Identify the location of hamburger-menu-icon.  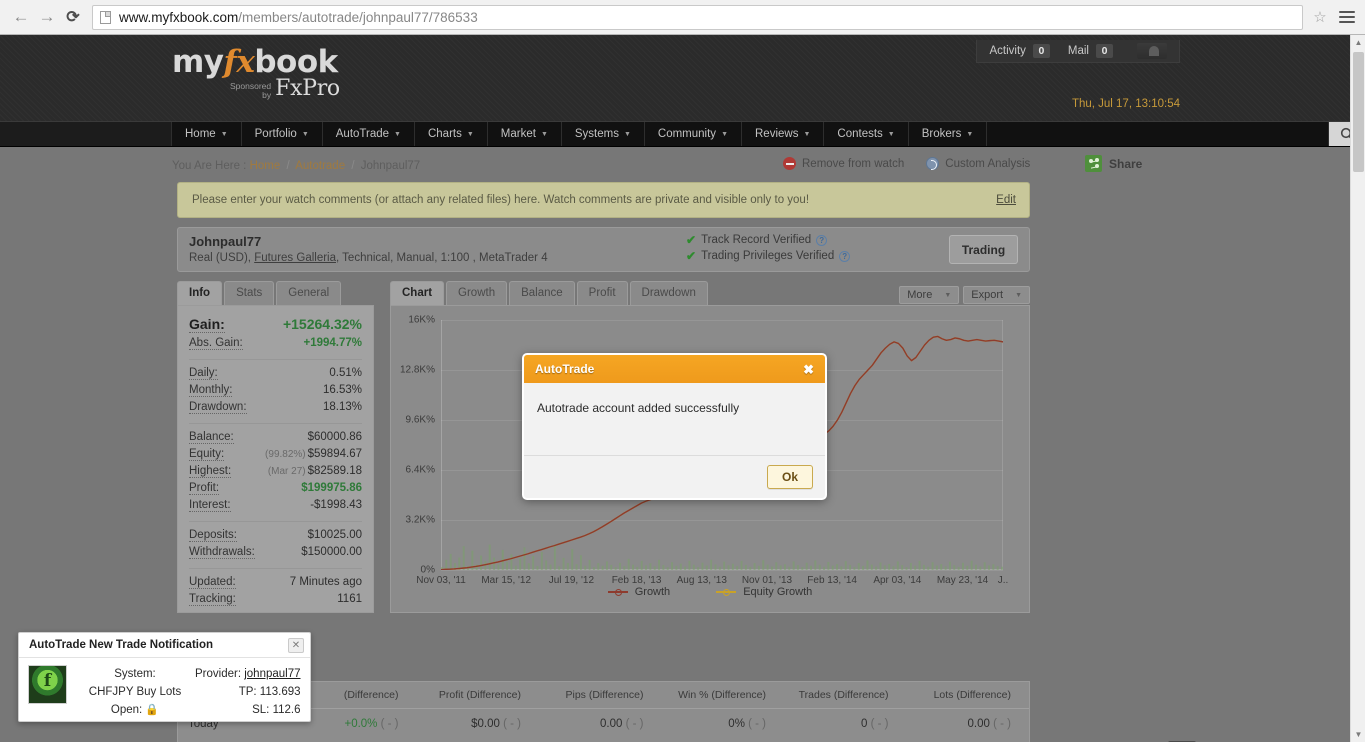
(1347, 17).